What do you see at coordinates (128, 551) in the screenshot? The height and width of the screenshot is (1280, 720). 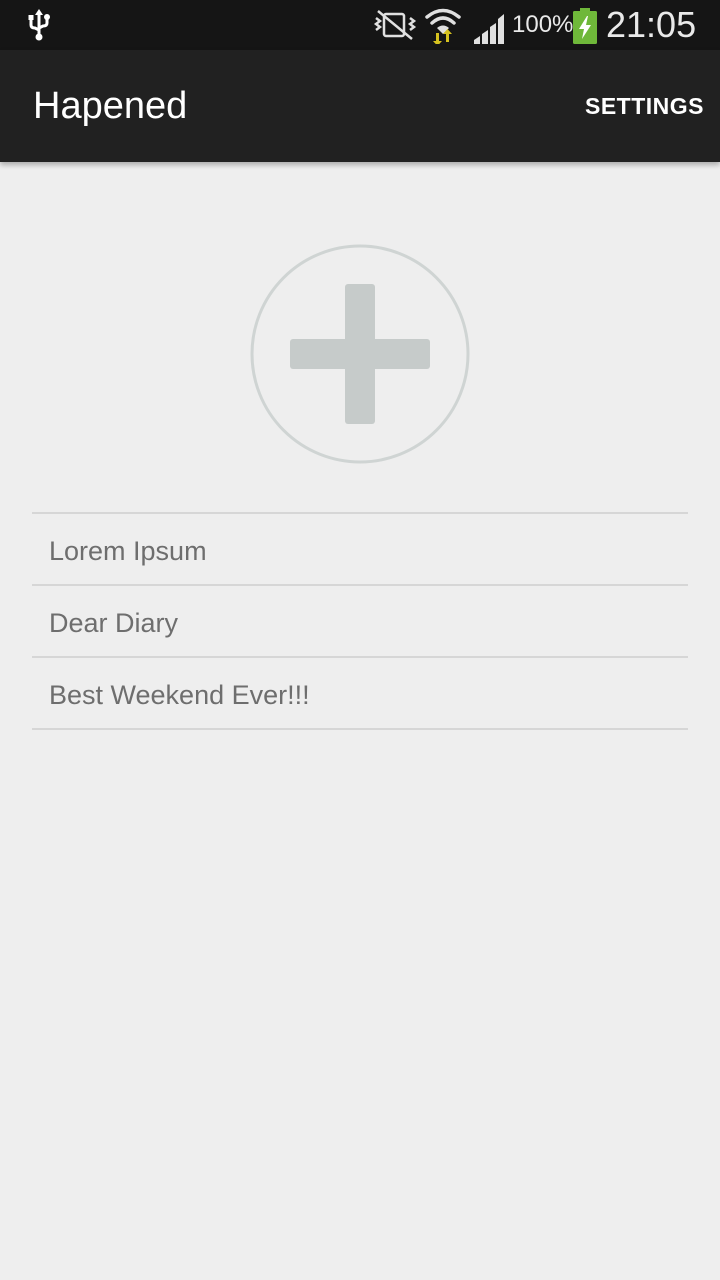 I see `list-item-title: Lorem Ipsum` at bounding box center [128, 551].